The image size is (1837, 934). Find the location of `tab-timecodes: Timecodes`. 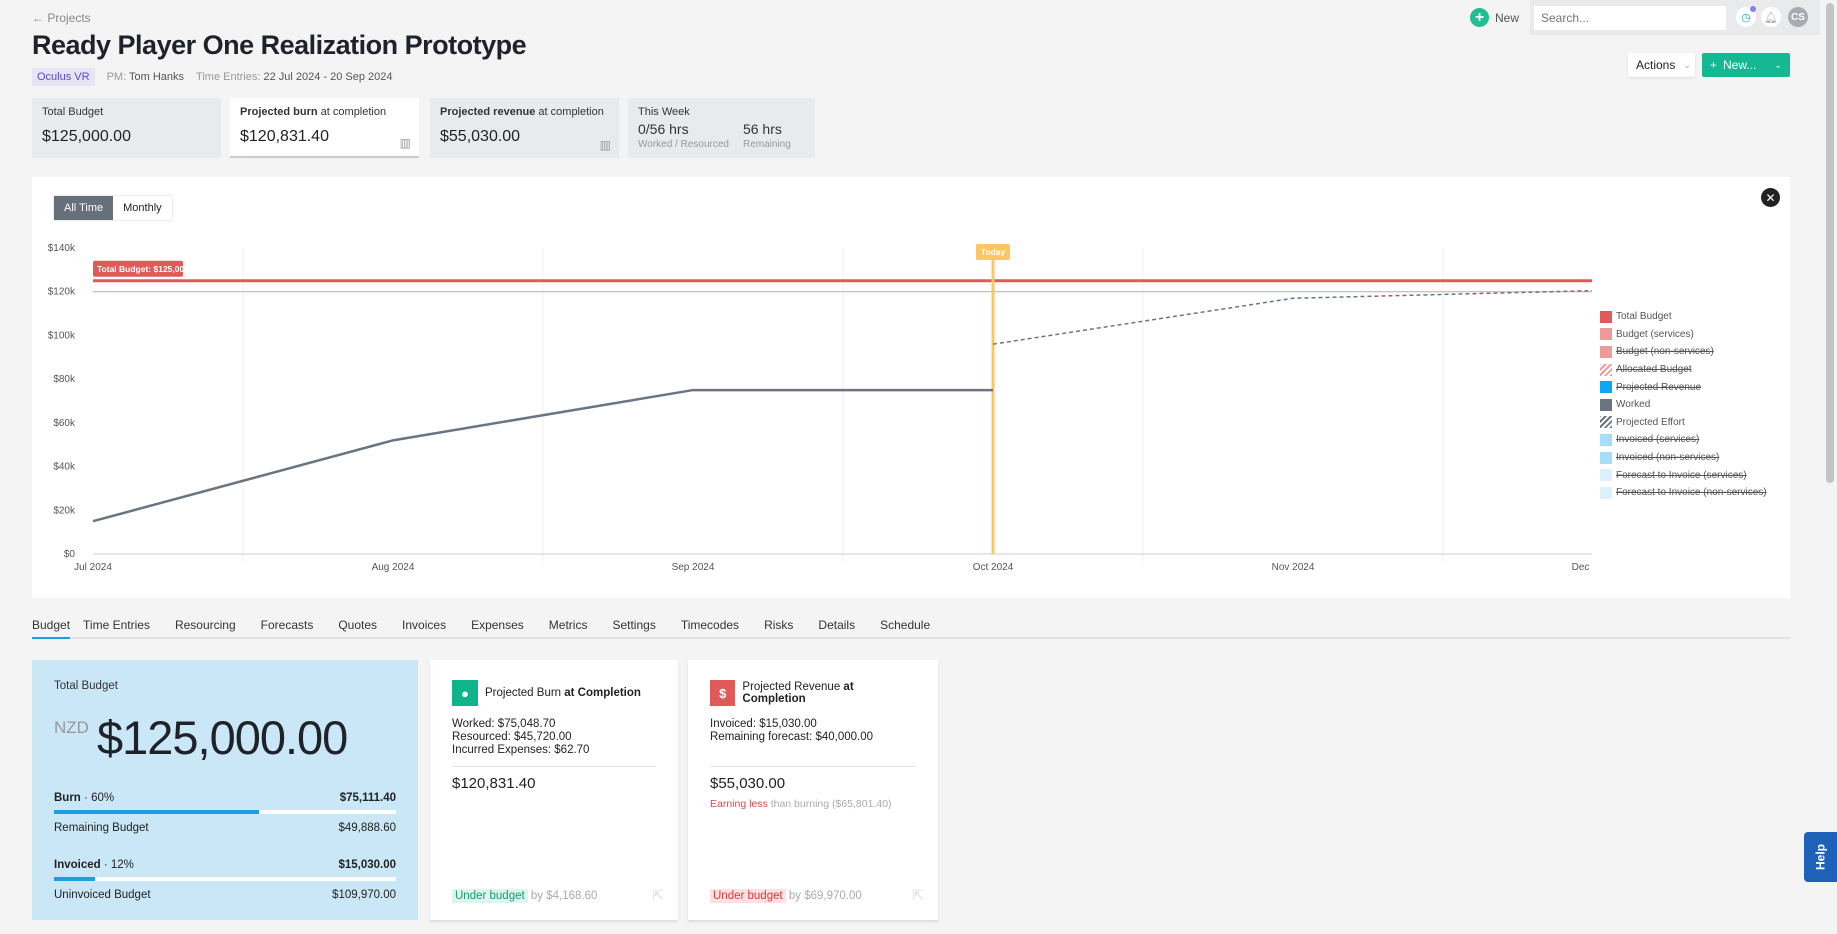

tab-timecodes: Timecodes is located at coordinates (716, 626).